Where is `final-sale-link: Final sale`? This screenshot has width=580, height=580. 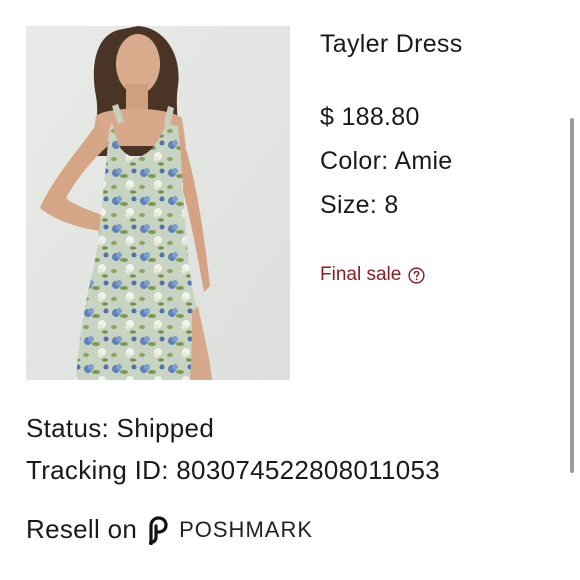 final-sale-link: Final sale is located at coordinates (372, 275).